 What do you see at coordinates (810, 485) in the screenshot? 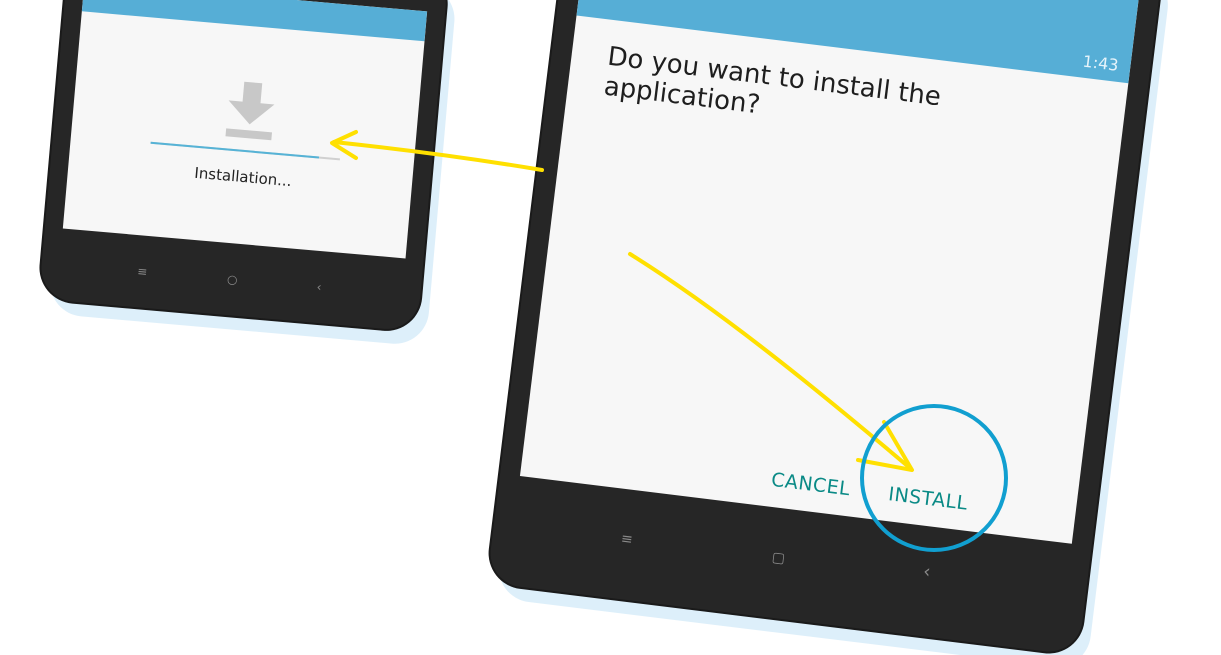
I see `cancel-button: CANCEL` at bounding box center [810, 485].